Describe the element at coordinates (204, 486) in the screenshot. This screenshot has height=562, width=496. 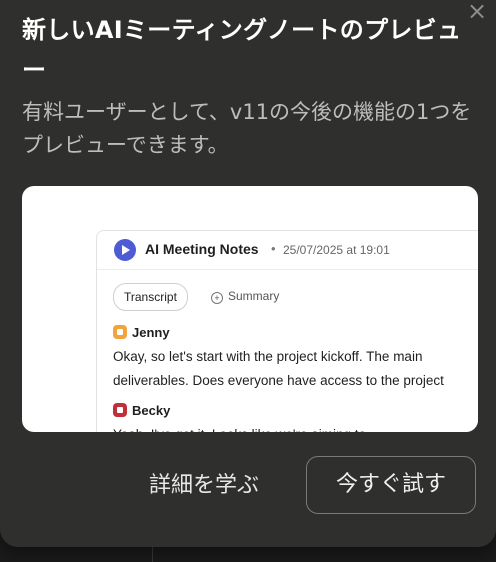
I see `learn-more-button: 詳細を学ぶ` at that location.